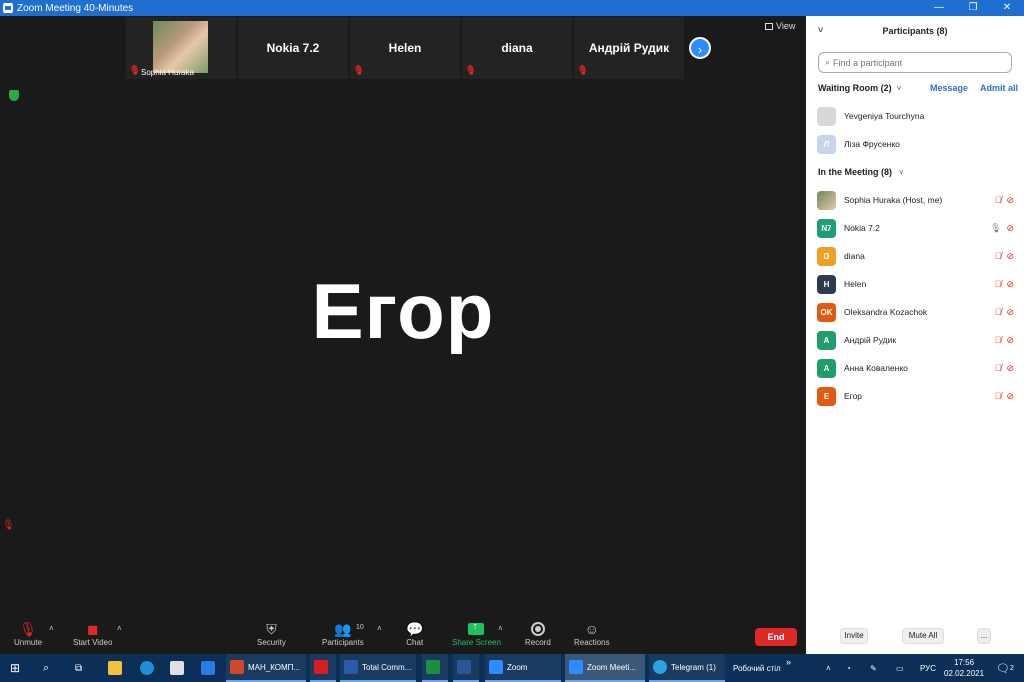 This screenshot has height=682, width=1024. I want to click on share-screen-button: Share Screen, so click(476, 633).